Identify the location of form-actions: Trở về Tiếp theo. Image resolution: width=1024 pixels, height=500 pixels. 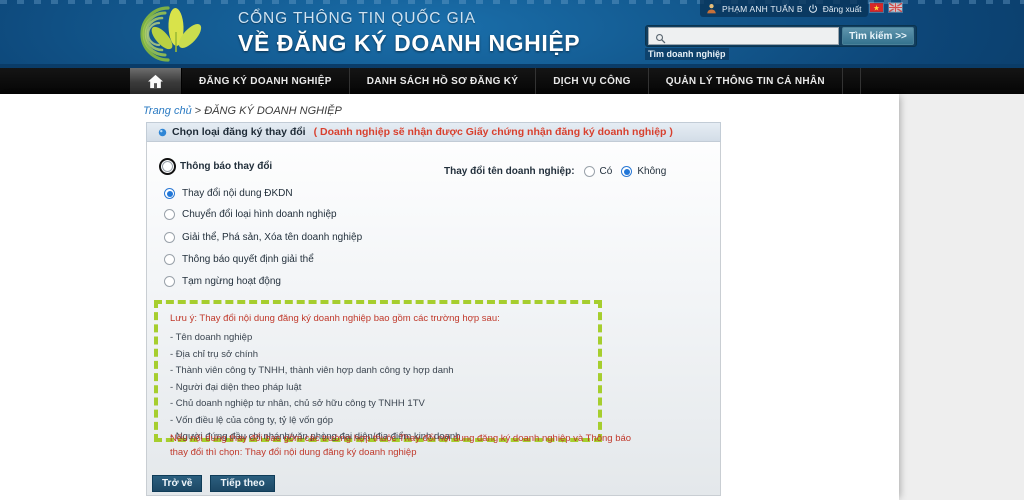
(213, 483).